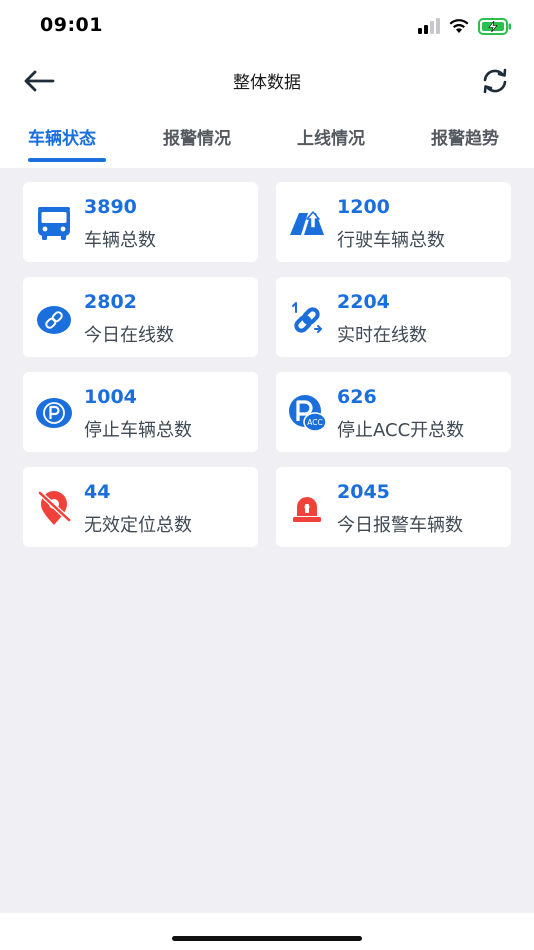 The image size is (534, 950). I want to click on tab-vehicle-status: 车辆状态, so click(62, 136).